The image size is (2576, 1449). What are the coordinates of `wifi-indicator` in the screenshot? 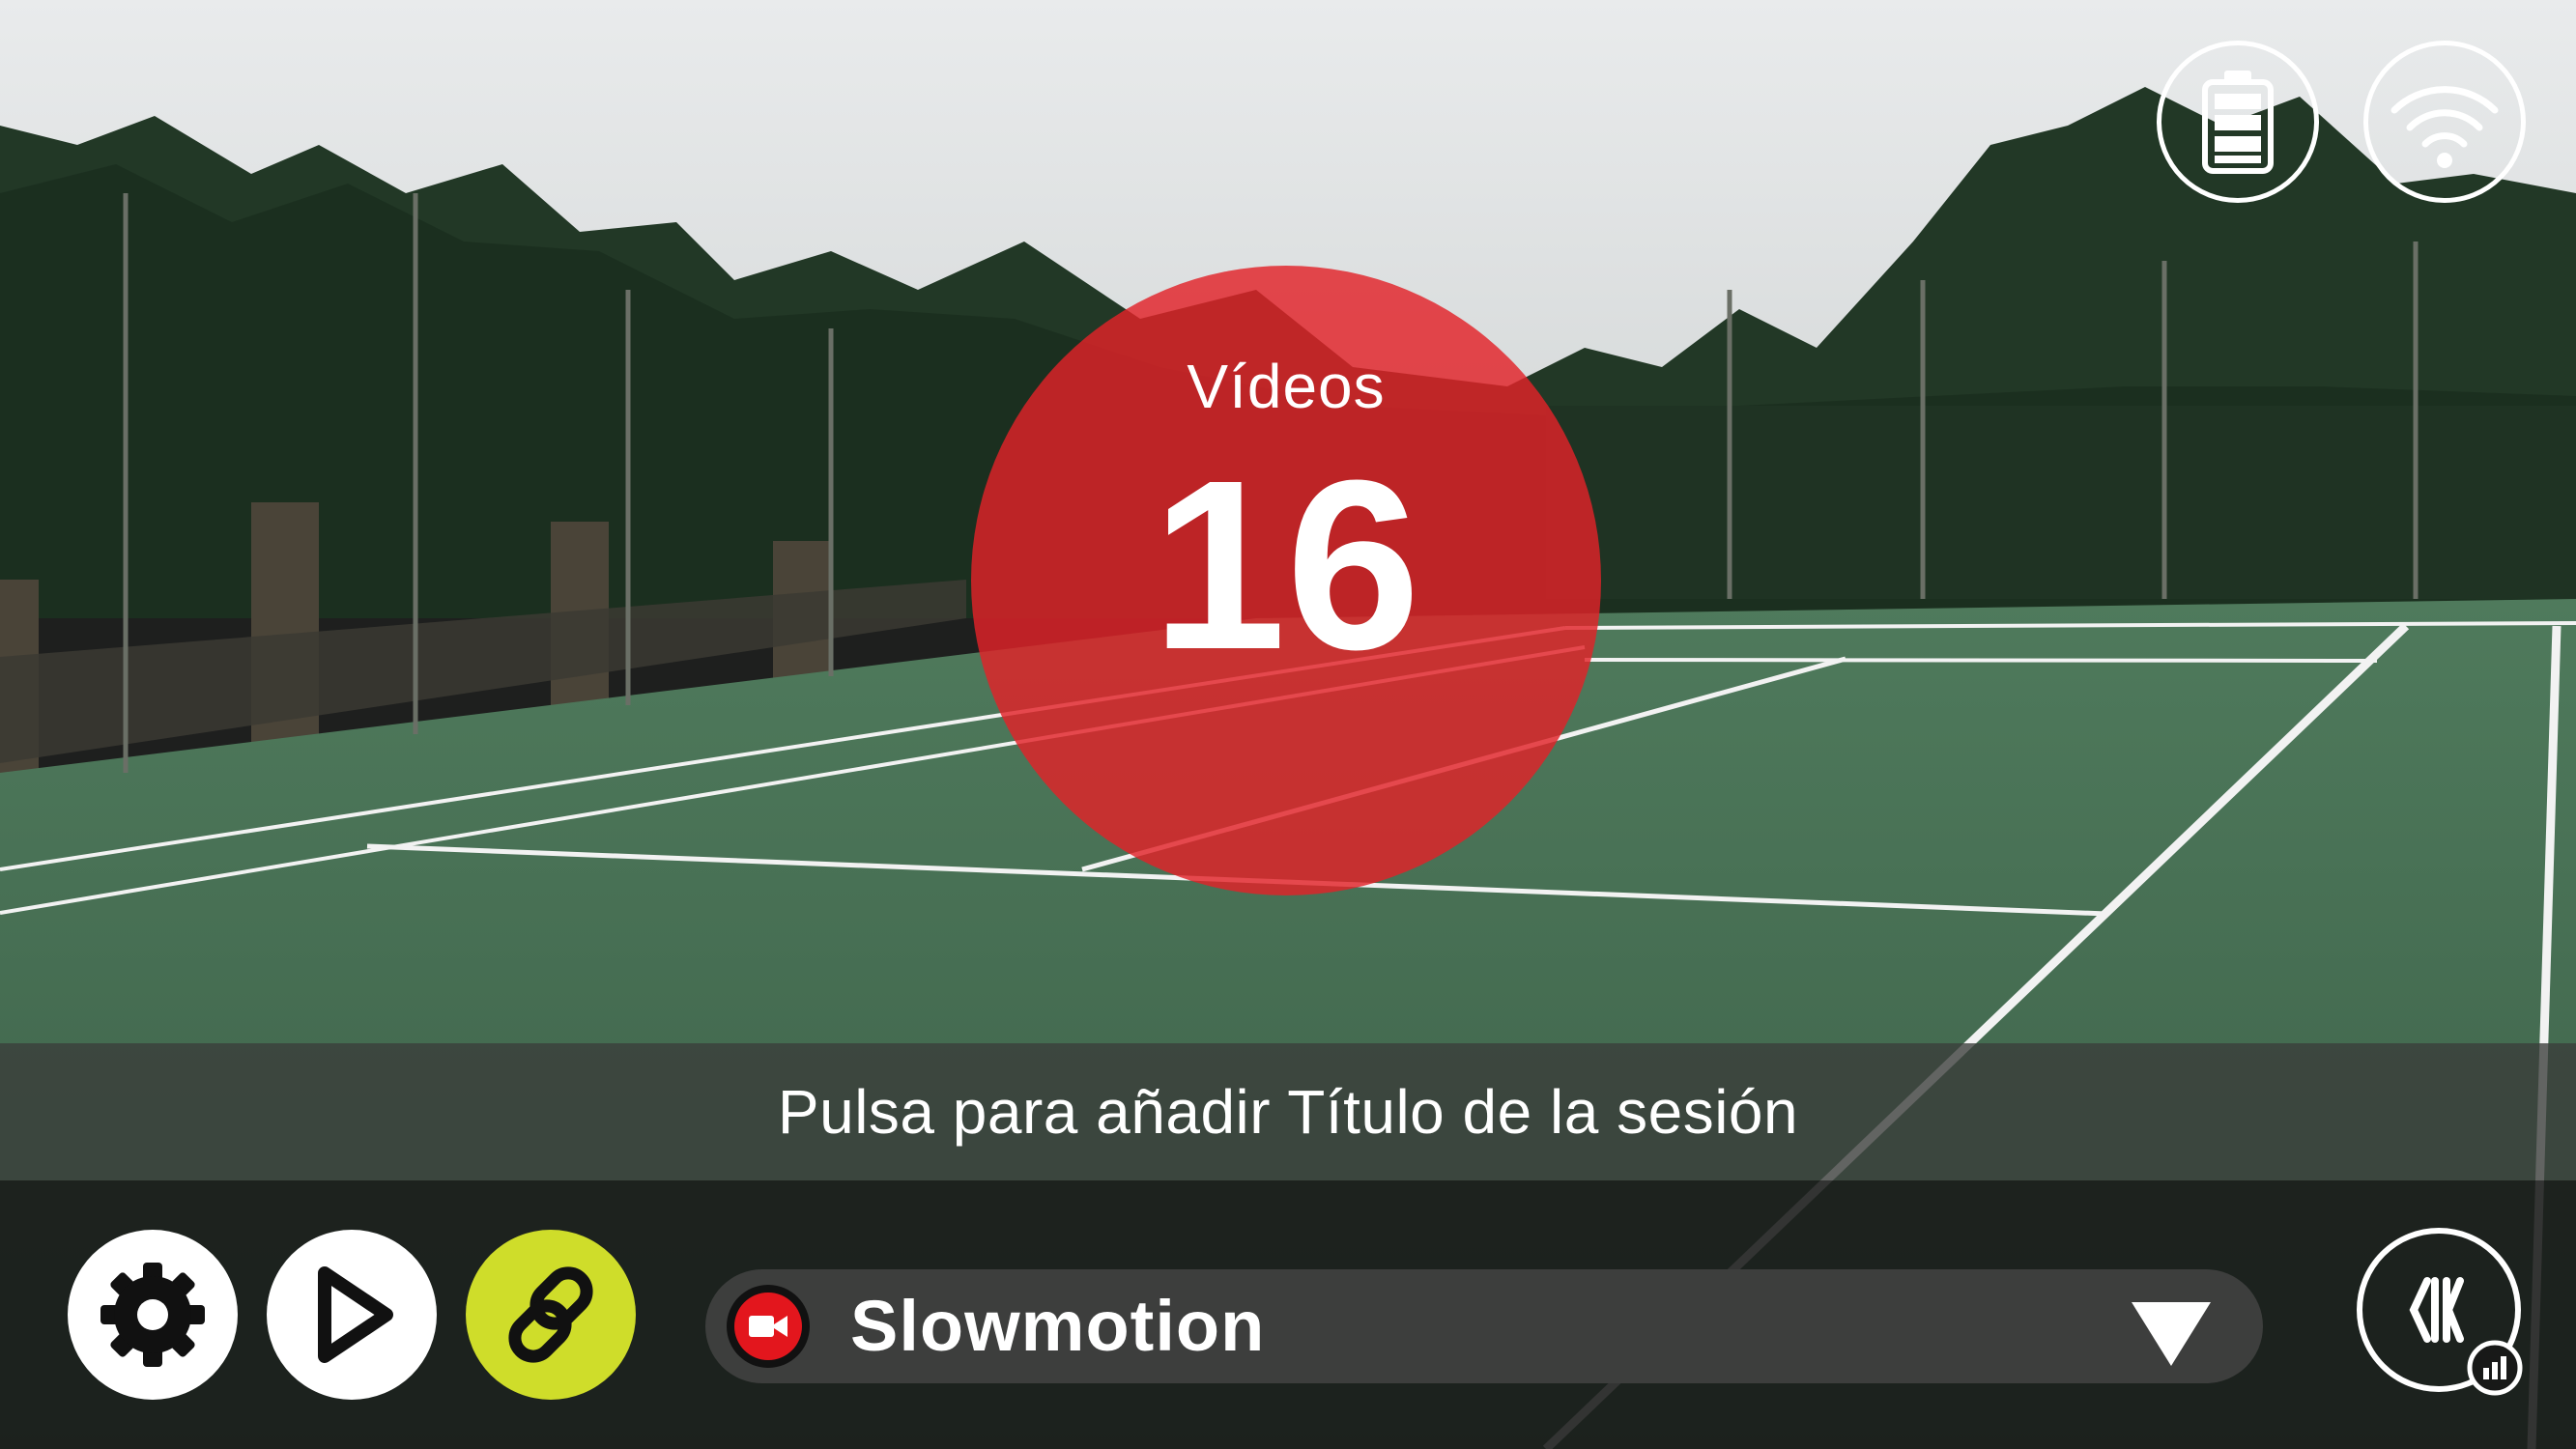 It's located at (2444, 122).